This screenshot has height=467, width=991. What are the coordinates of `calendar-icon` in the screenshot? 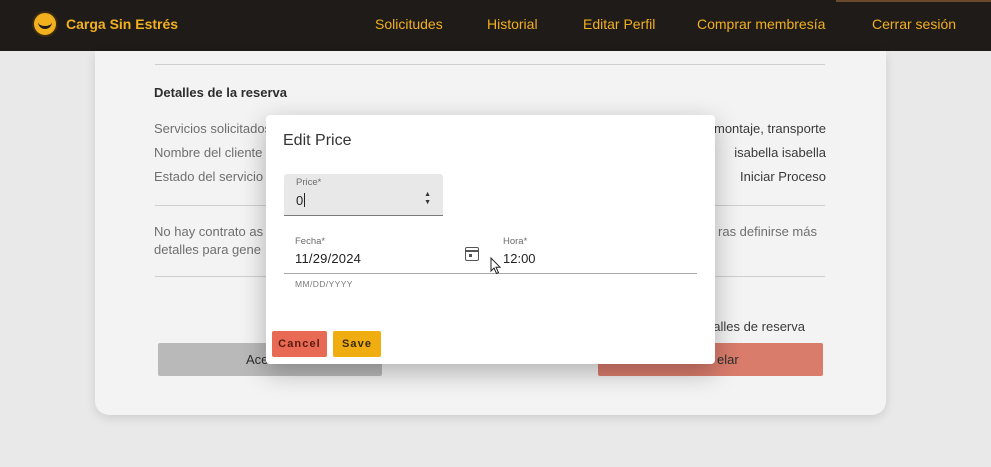 It's located at (472, 254).